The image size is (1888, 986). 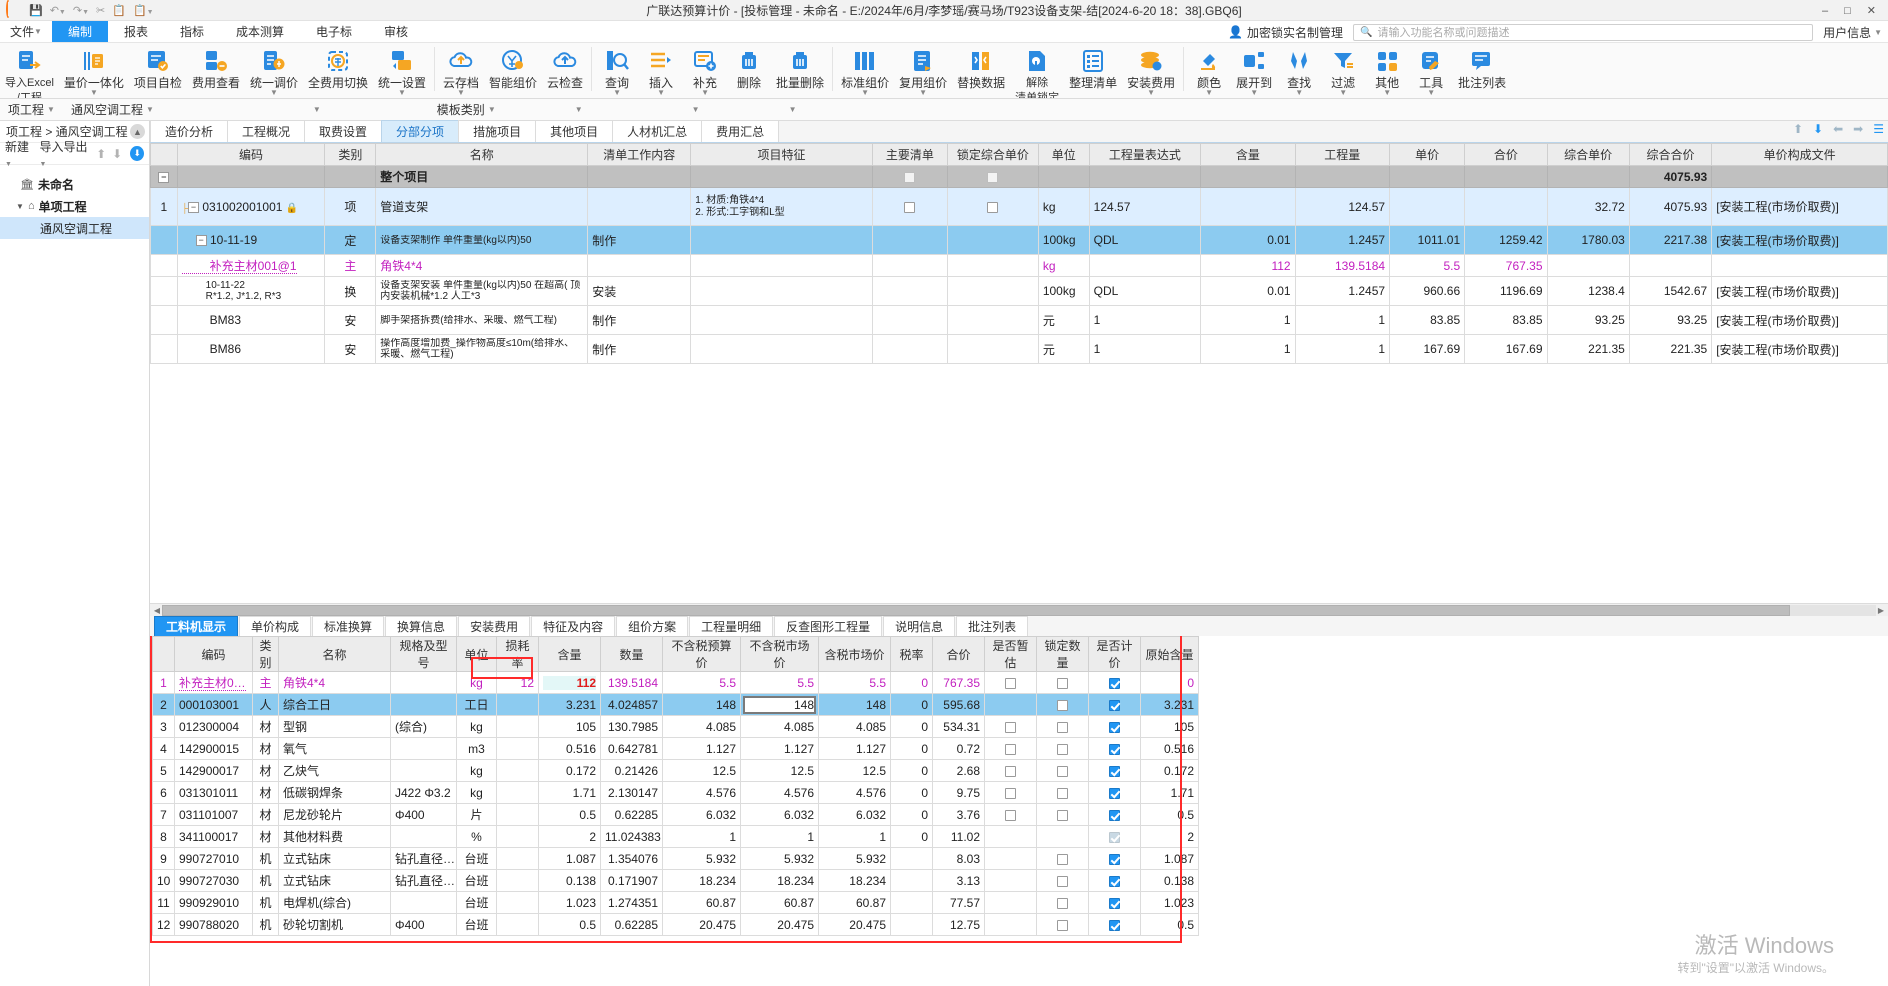 I want to click on detail-column-header-含税市场价: 含税市场价, so click(x=854, y=654).